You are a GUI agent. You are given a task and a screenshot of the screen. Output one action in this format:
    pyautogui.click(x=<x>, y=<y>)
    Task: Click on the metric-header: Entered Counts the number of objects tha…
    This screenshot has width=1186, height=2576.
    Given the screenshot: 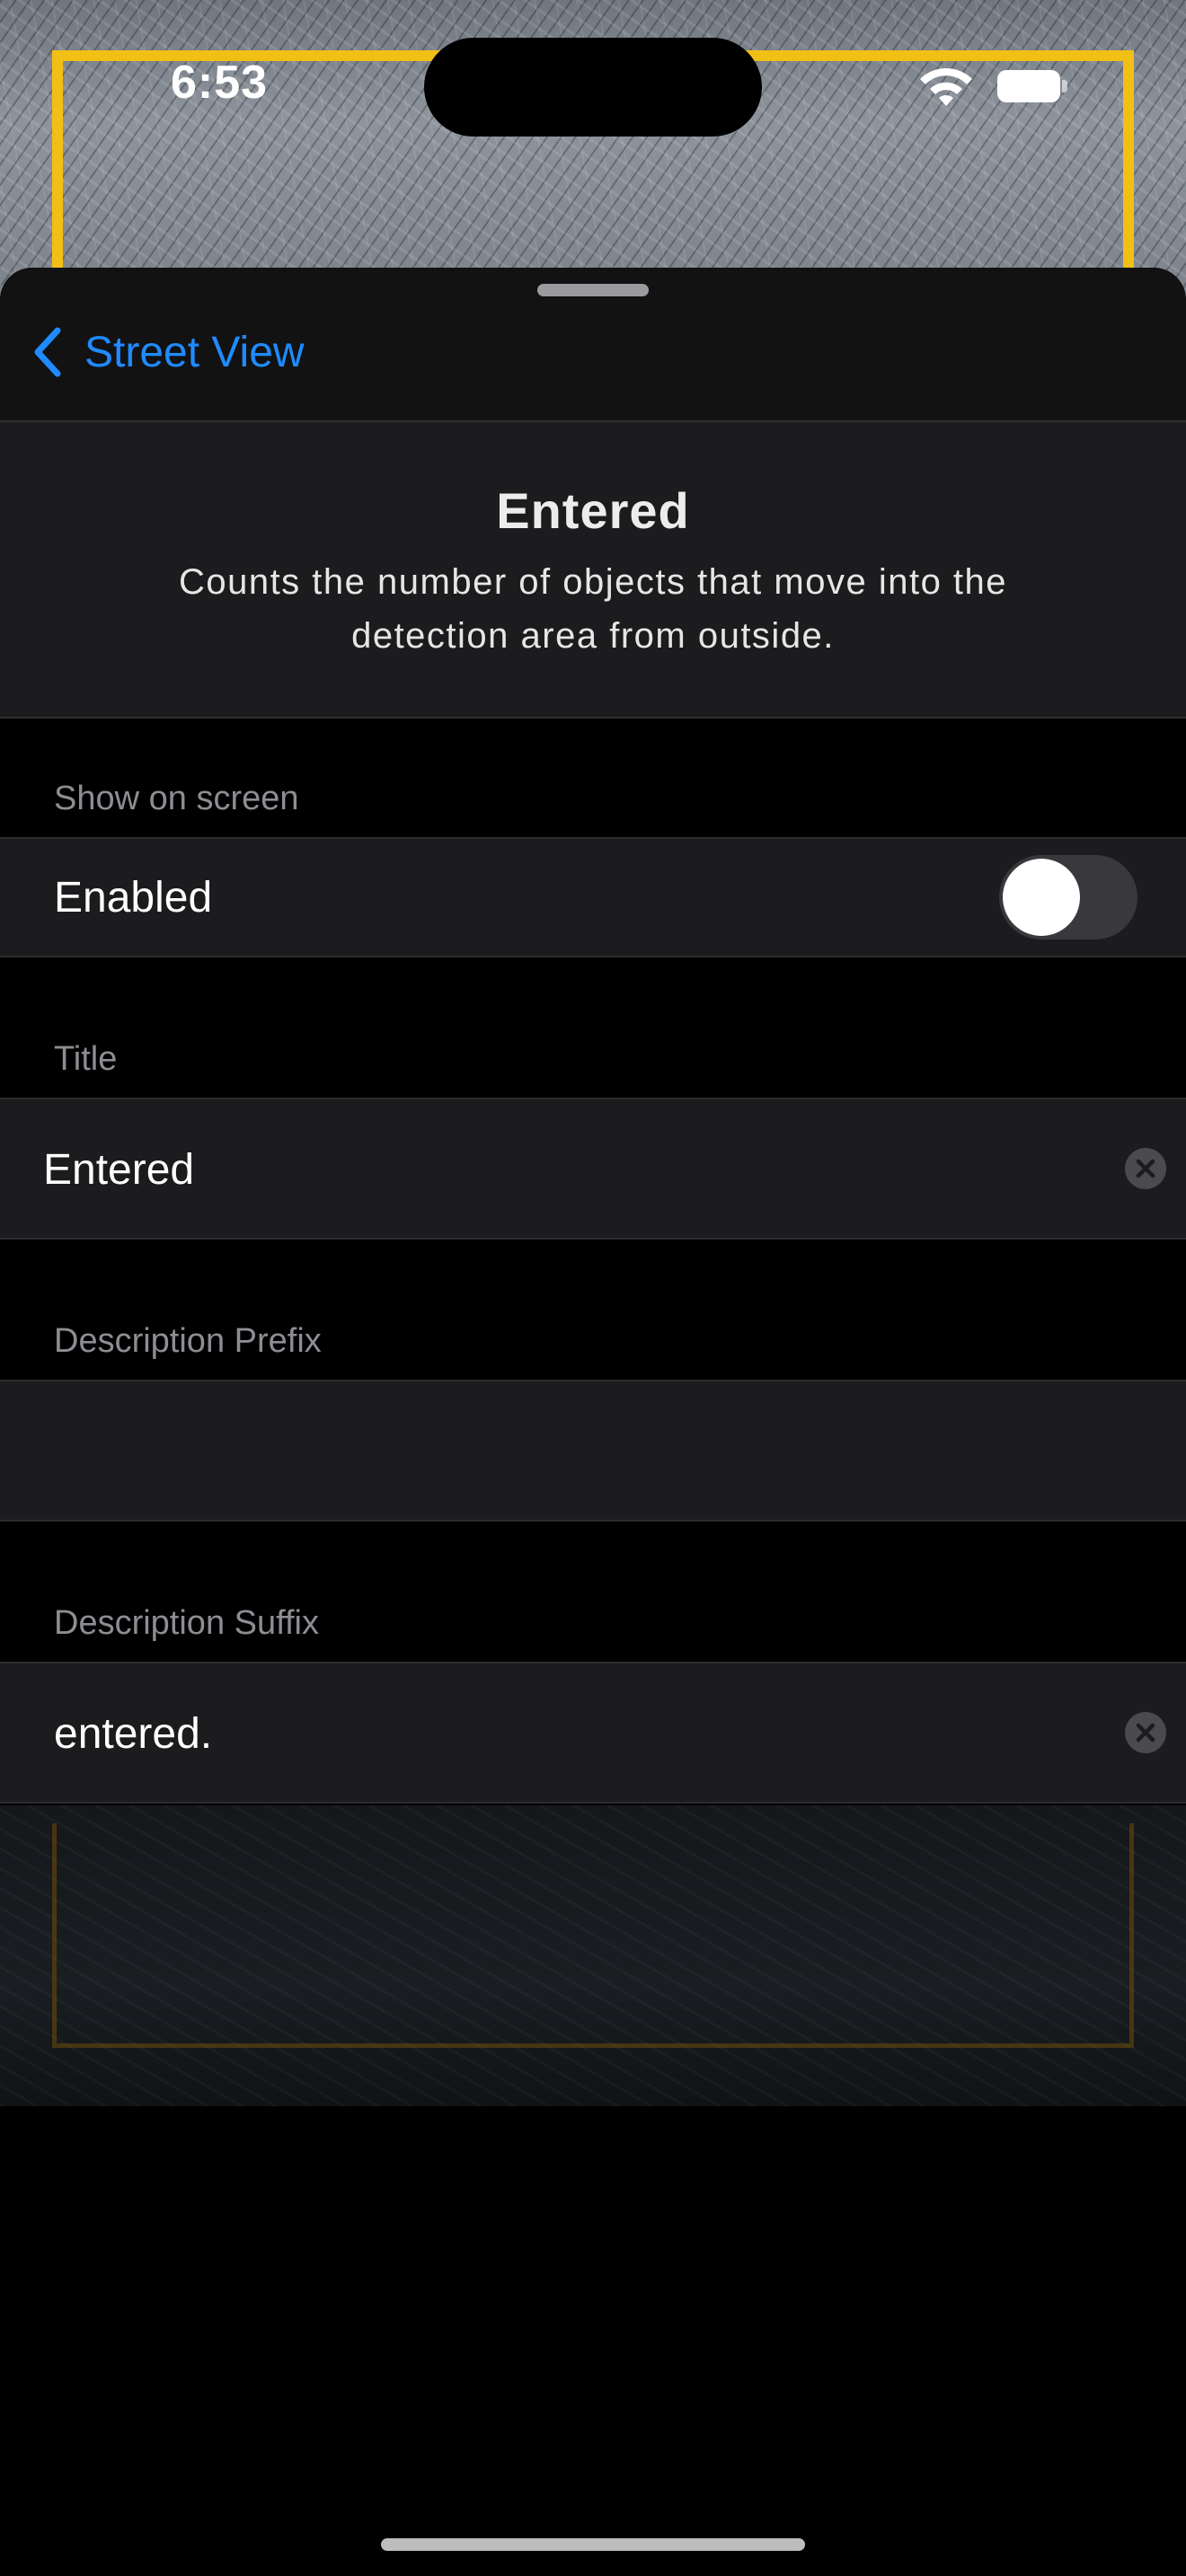 What is the action you would take?
    pyautogui.click(x=593, y=569)
    